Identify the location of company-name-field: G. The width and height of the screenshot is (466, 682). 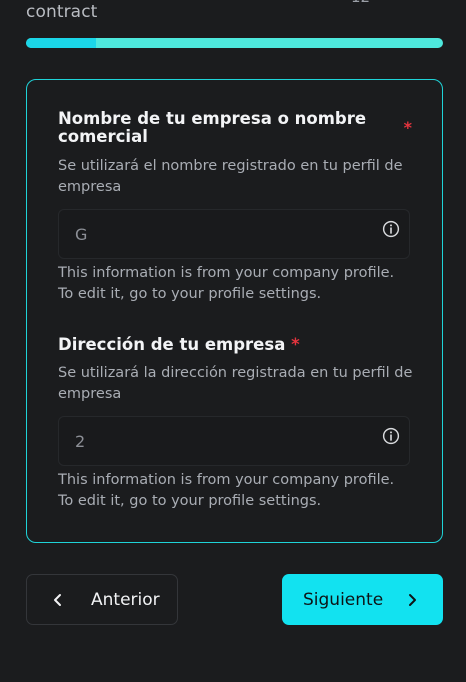
(234, 234).